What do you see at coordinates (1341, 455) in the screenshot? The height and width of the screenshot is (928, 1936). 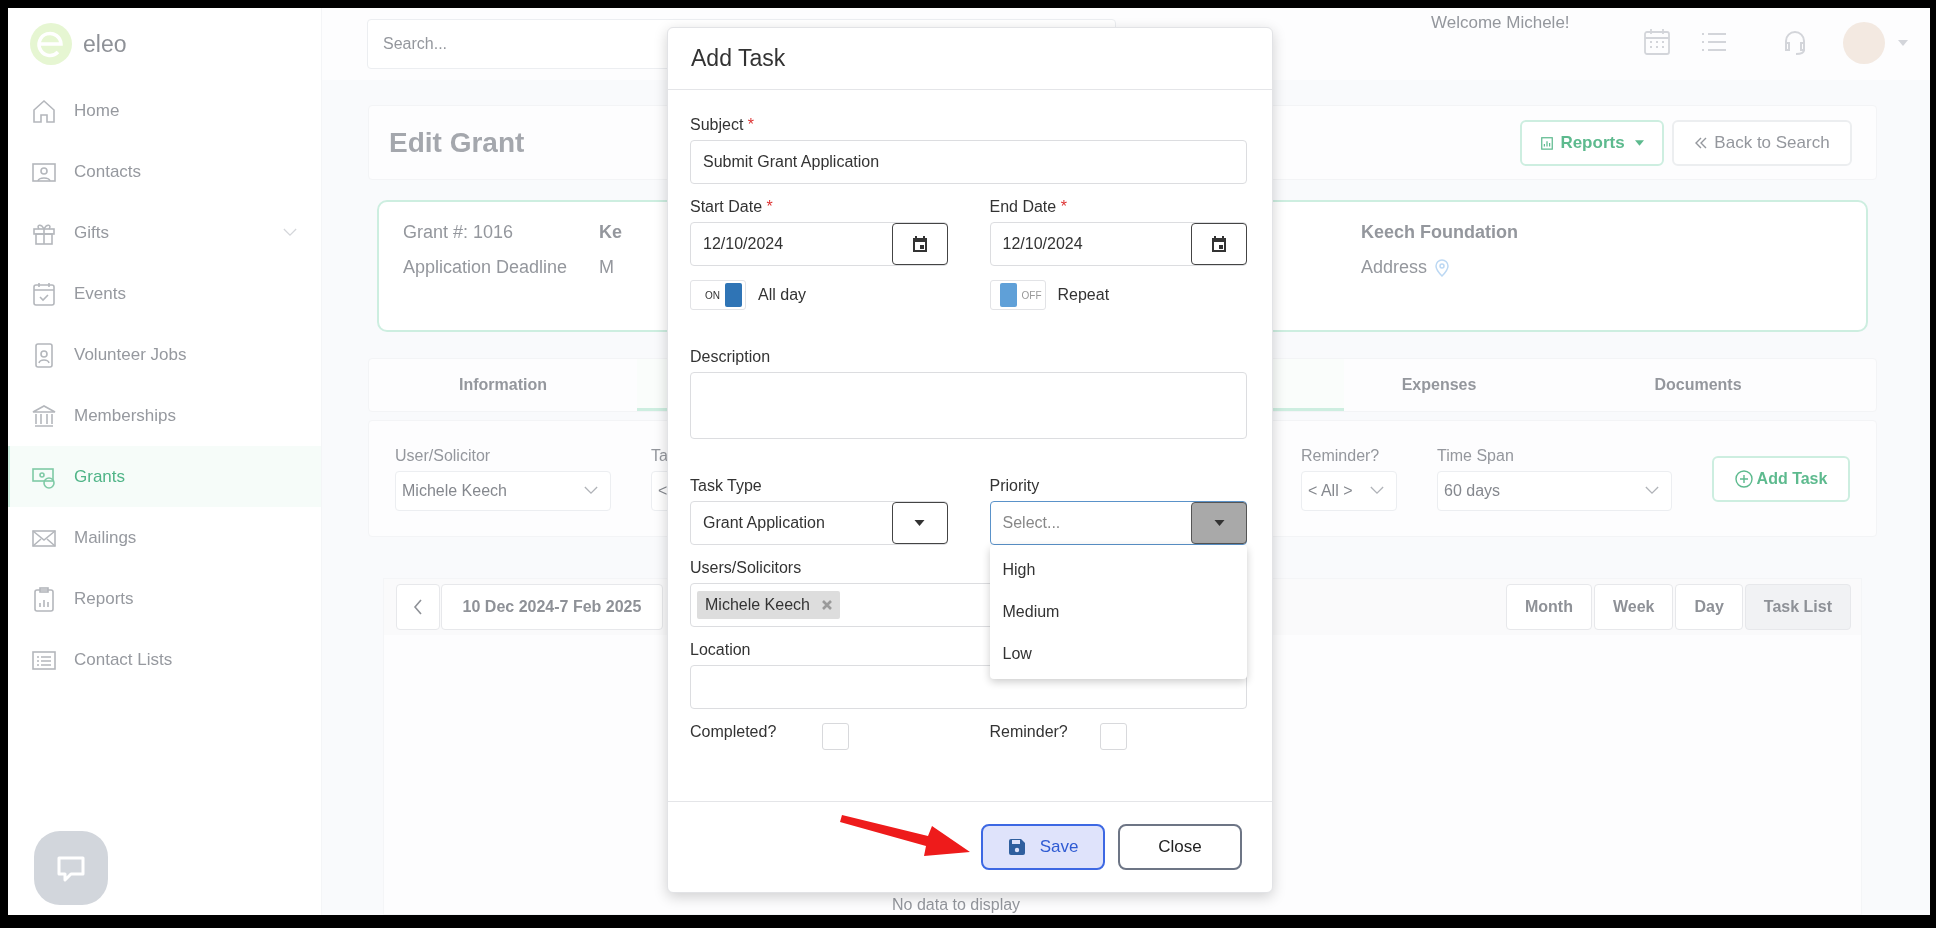 I see `filter-label: Reminder?` at bounding box center [1341, 455].